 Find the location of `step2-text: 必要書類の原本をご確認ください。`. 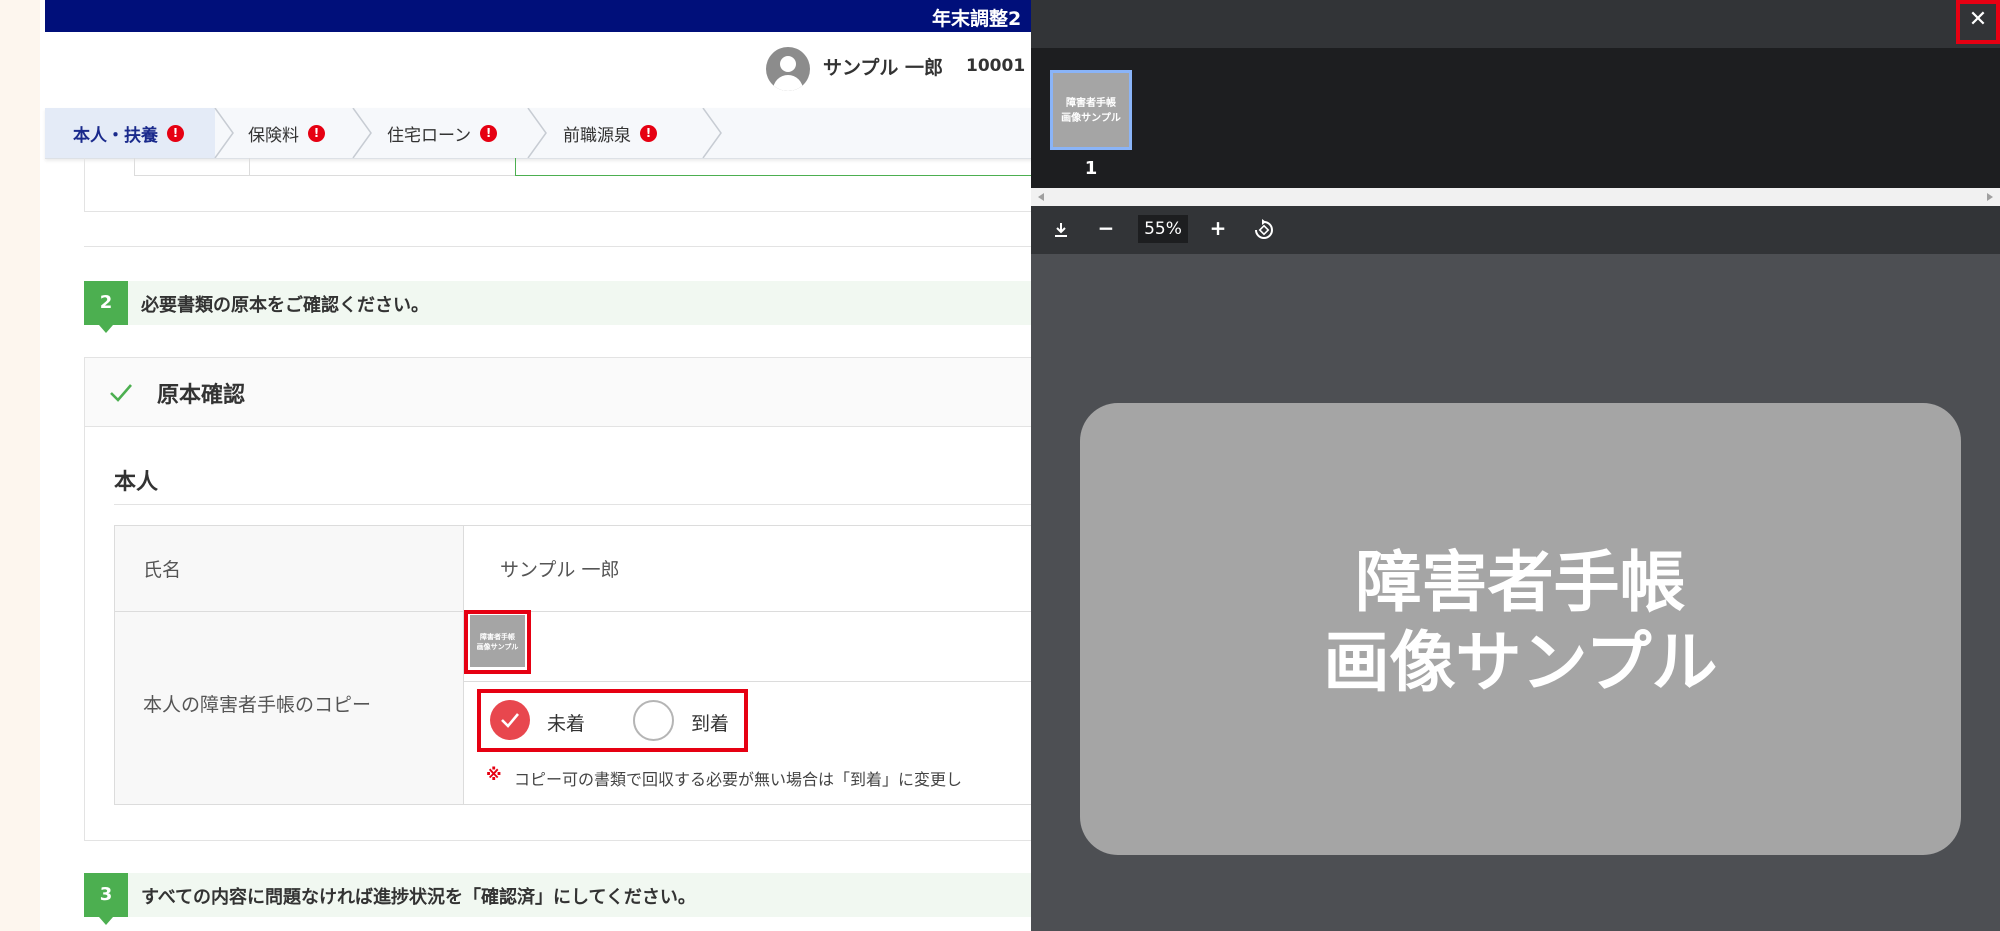

step2-text: 必要書類の原本をご確認ください。 is located at coordinates (285, 305).